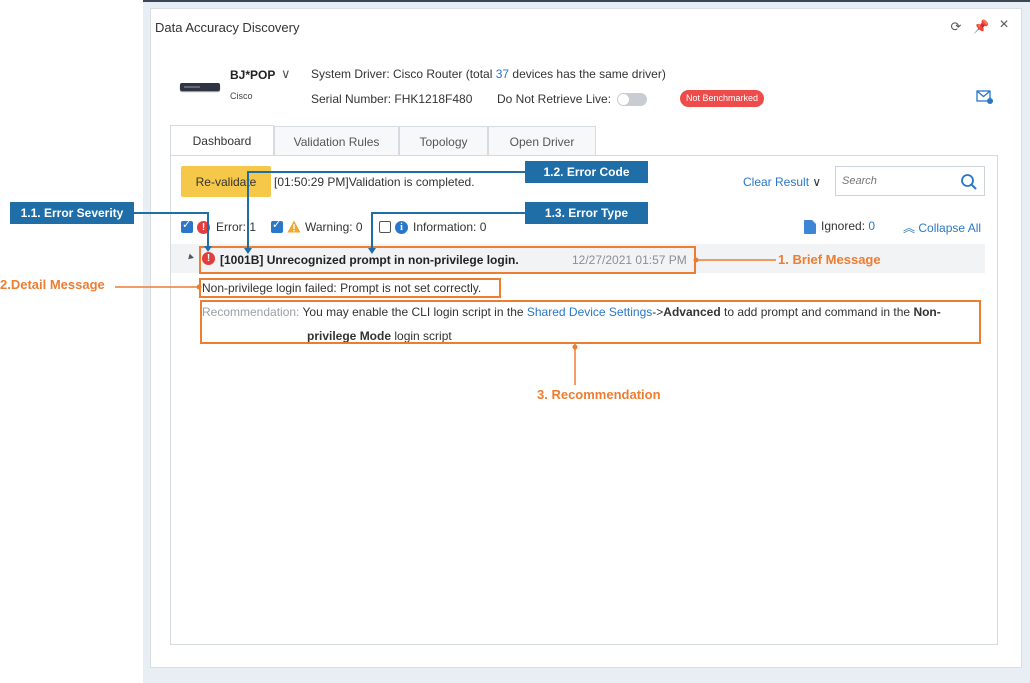  What do you see at coordinates (374, 182) in the screenshot?
I see `validation-status: [01:50:29 PM]Validation is completed.` at bounding box center [374, 182].